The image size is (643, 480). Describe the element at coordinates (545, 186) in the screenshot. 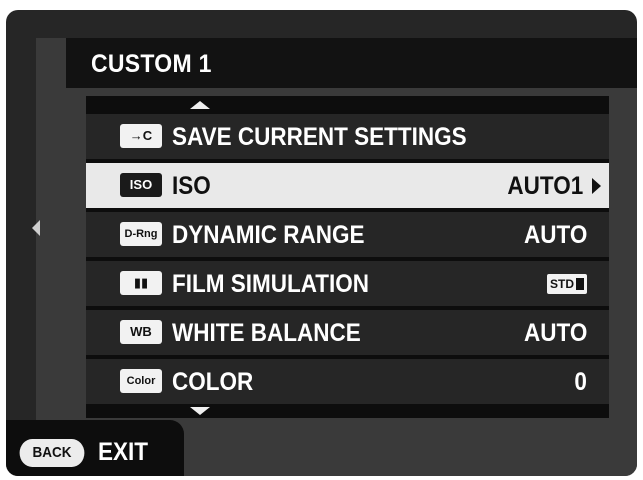

I see `menu-item-value: AUTO1` at that location.